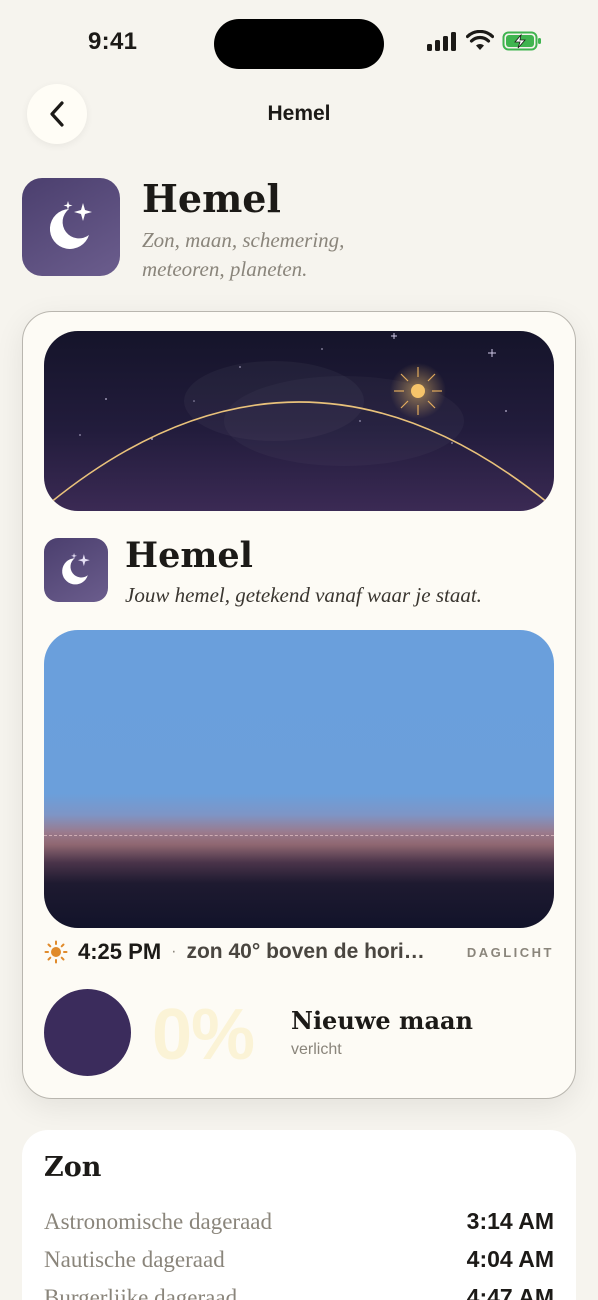  What do you see at coordinates (299, 418) in the screenshot?
I see `sun-arc-graphic` at bounding box center [299, 418].